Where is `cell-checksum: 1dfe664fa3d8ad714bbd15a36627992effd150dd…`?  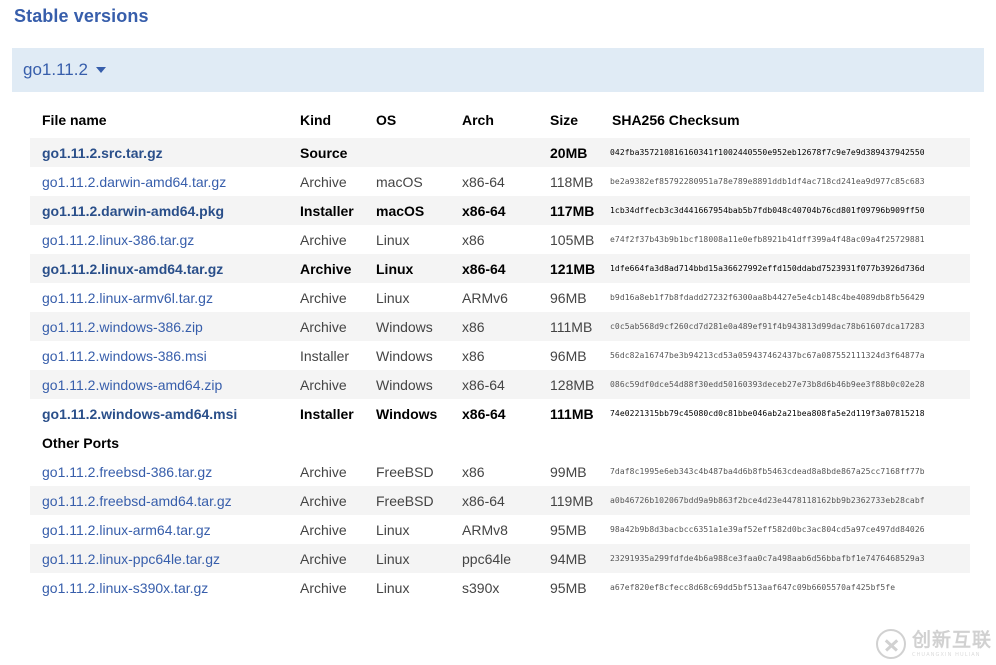 cell-checksum: 1dfe664fa3d8ad714bbd15a36627992effd150dd… is located at coordinates (785, 268).